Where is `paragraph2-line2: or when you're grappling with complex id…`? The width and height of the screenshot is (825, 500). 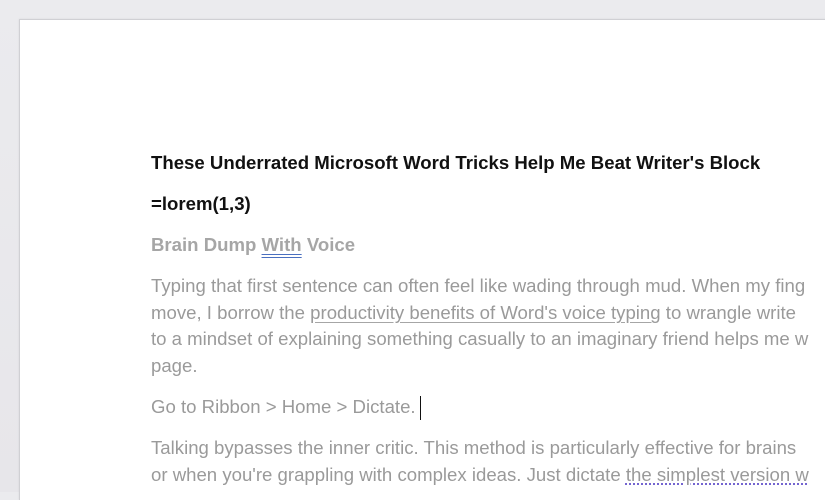 paragraph2-line2: or when you're grappling with complex id… is located at coordinates (480, 475).